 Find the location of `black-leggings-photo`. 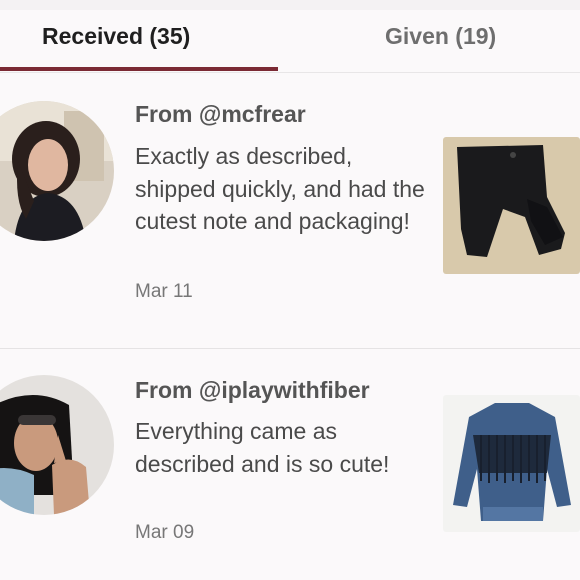

black-leggings-photo is located at coordinates (511, 205).